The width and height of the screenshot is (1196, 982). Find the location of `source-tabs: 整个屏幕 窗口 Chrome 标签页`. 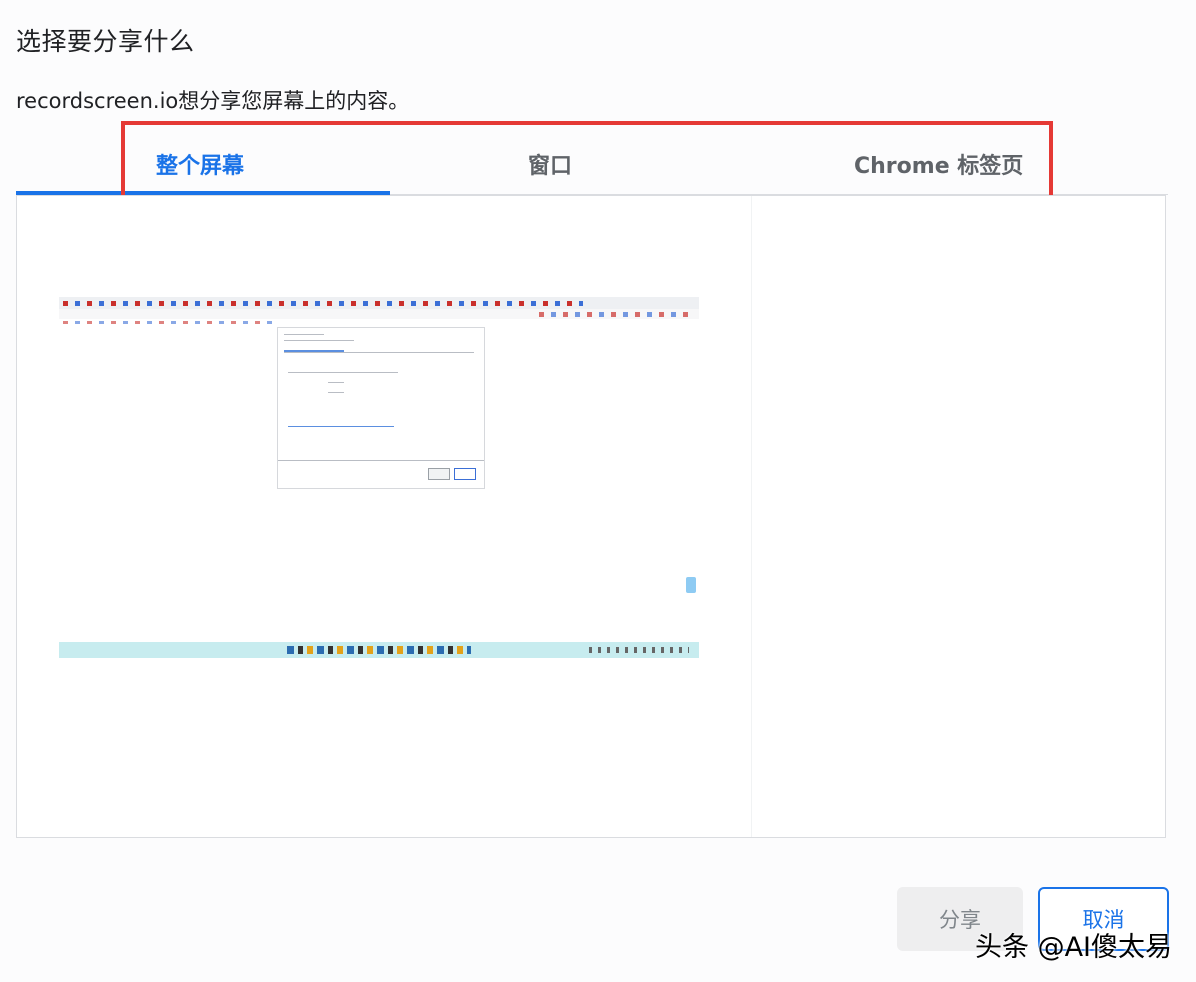

source-tabs: 整个屏幕 窗口 Chrome 标签页 is located at coordinates (592, 163).